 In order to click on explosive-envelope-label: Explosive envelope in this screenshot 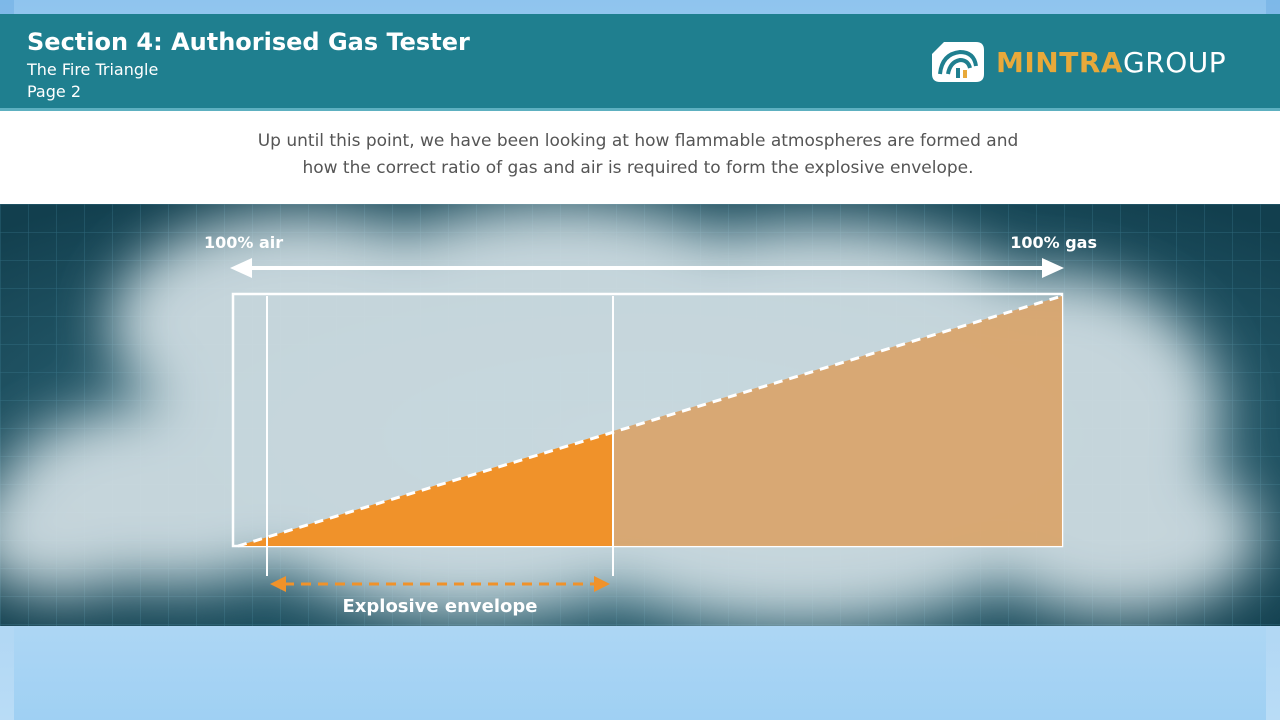, I will do `click(439, 606)`.